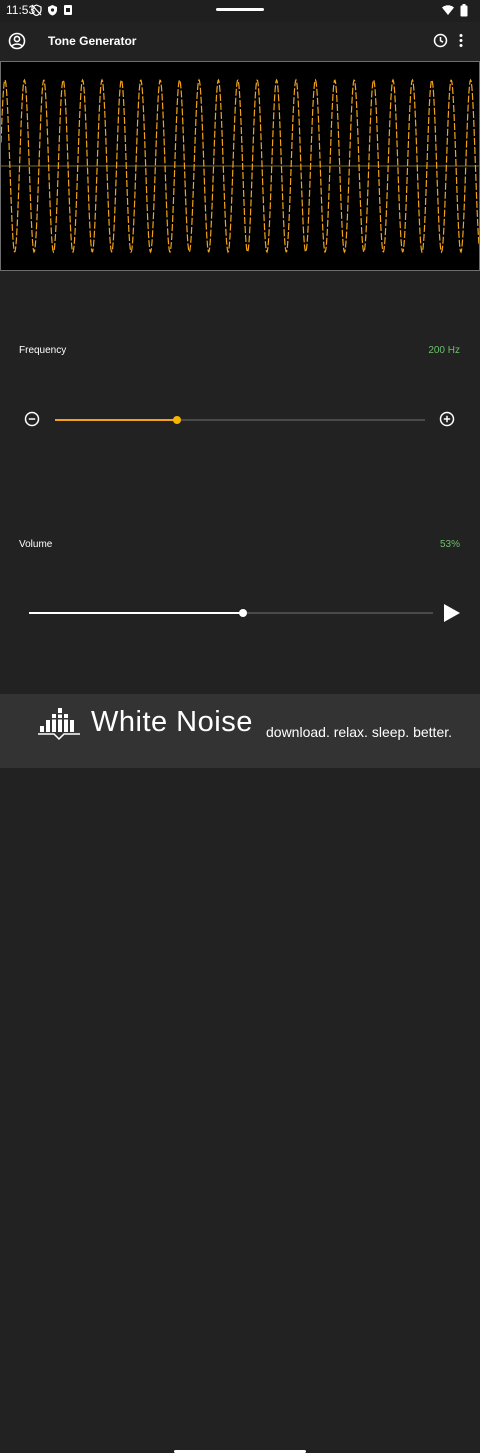 Image resolution: width=480 pixels, height=1453 pixels. Describe the element at coordinates (32, 419) in the screenshot. I see `minus-circle-icon` at that location.